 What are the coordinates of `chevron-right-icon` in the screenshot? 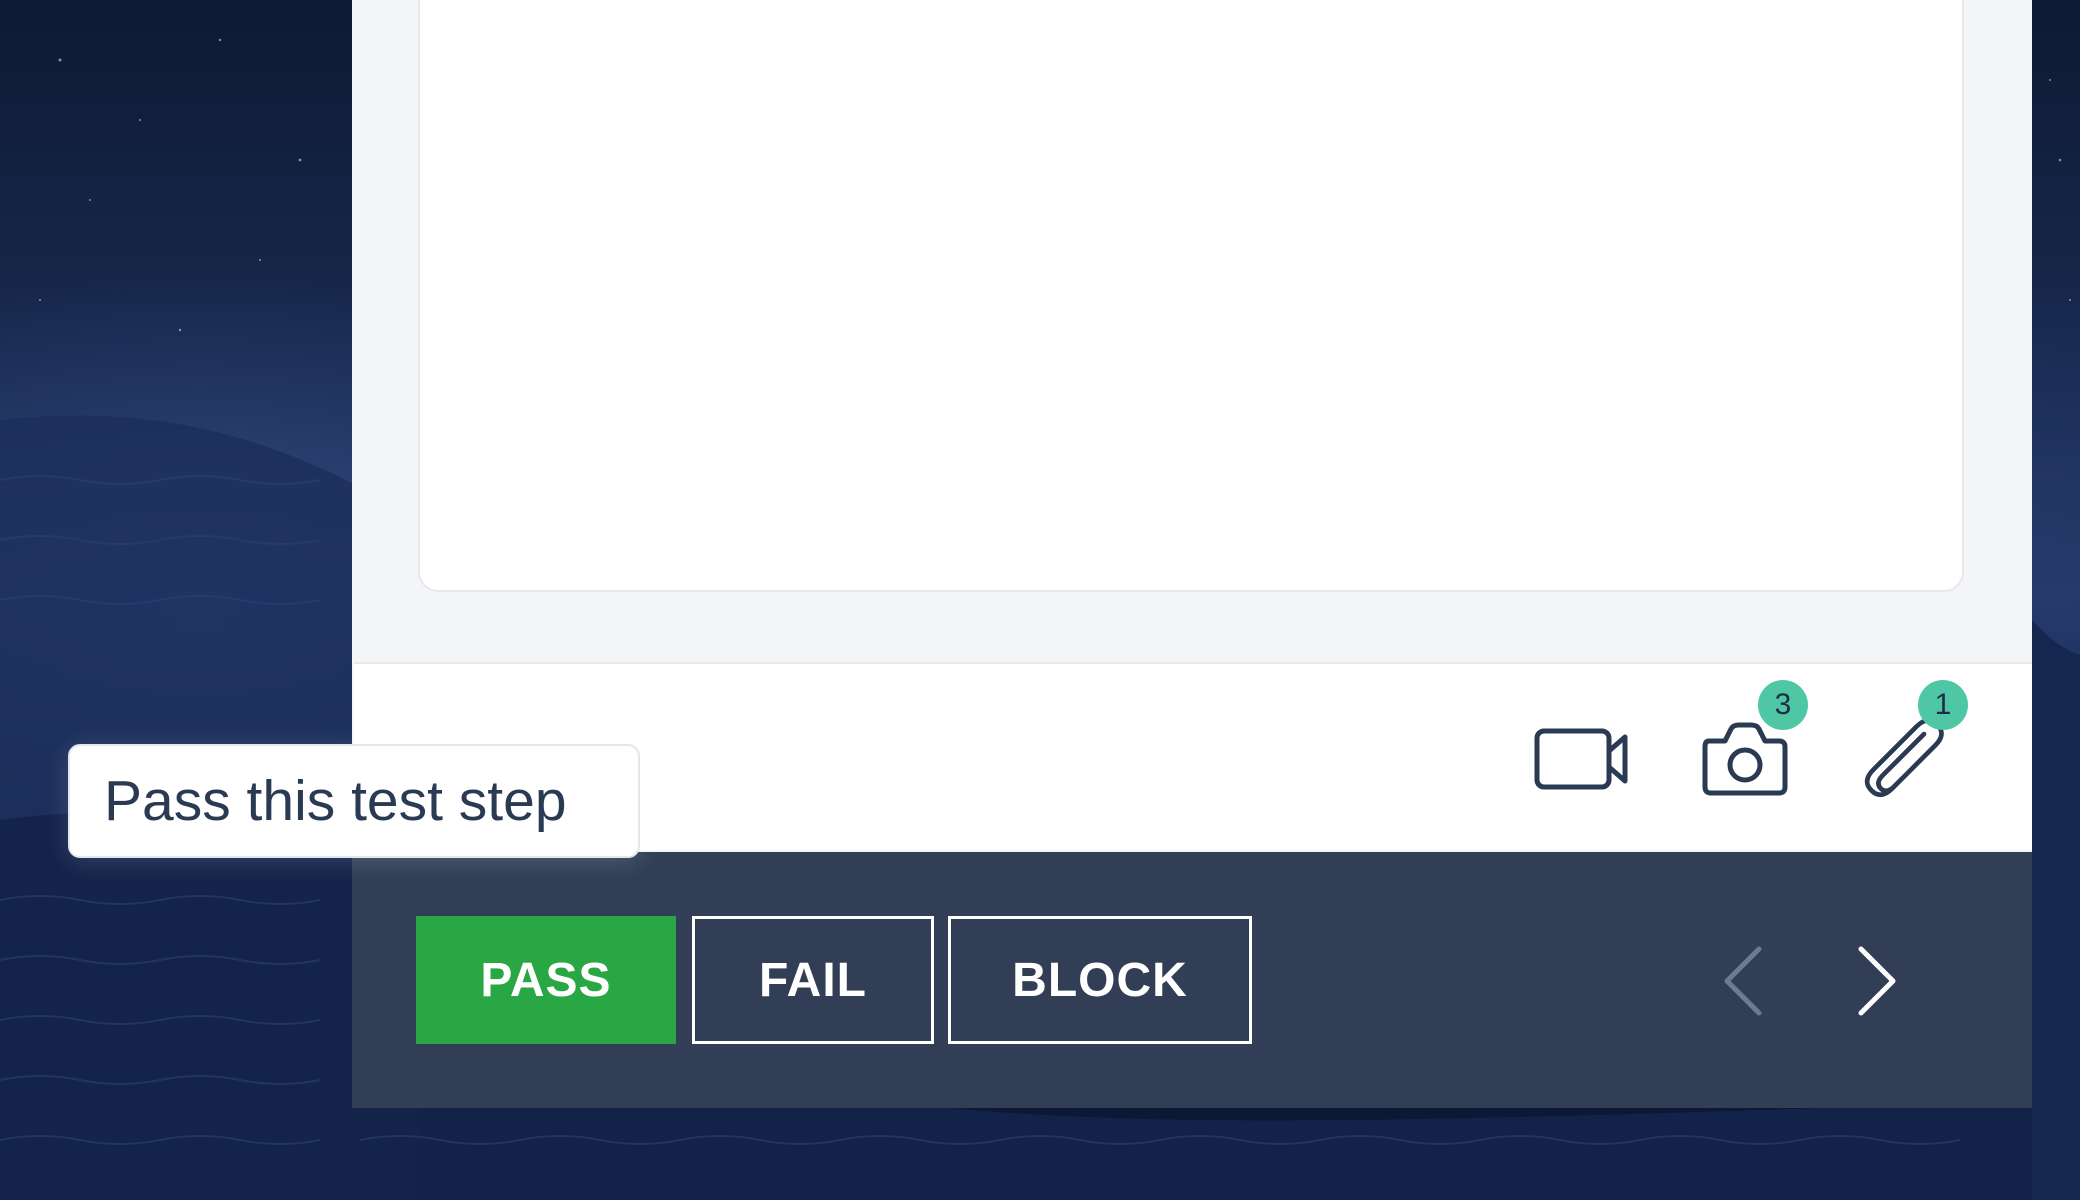 It's located at (1877, 981).